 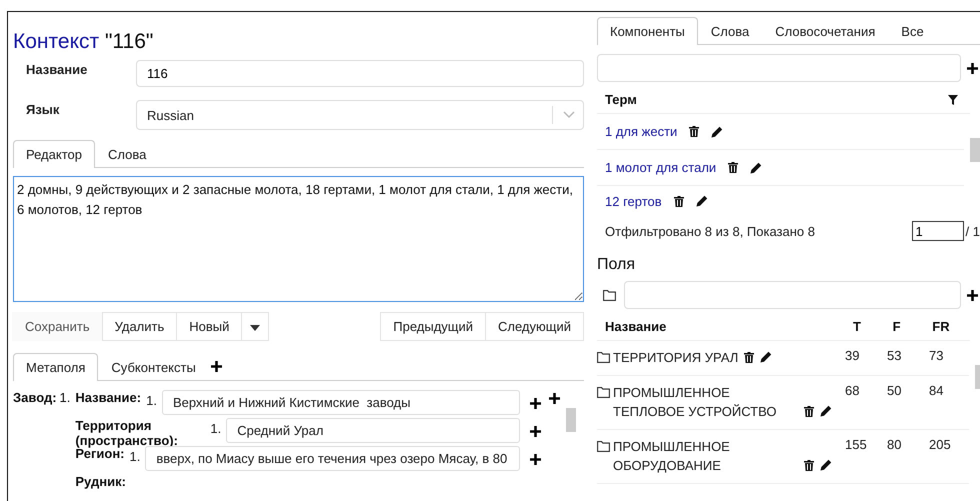 What do you see at coordinates (569, 115) in the screenshot?
I see `chevron-down-icon` at bounding box center [569, 115].